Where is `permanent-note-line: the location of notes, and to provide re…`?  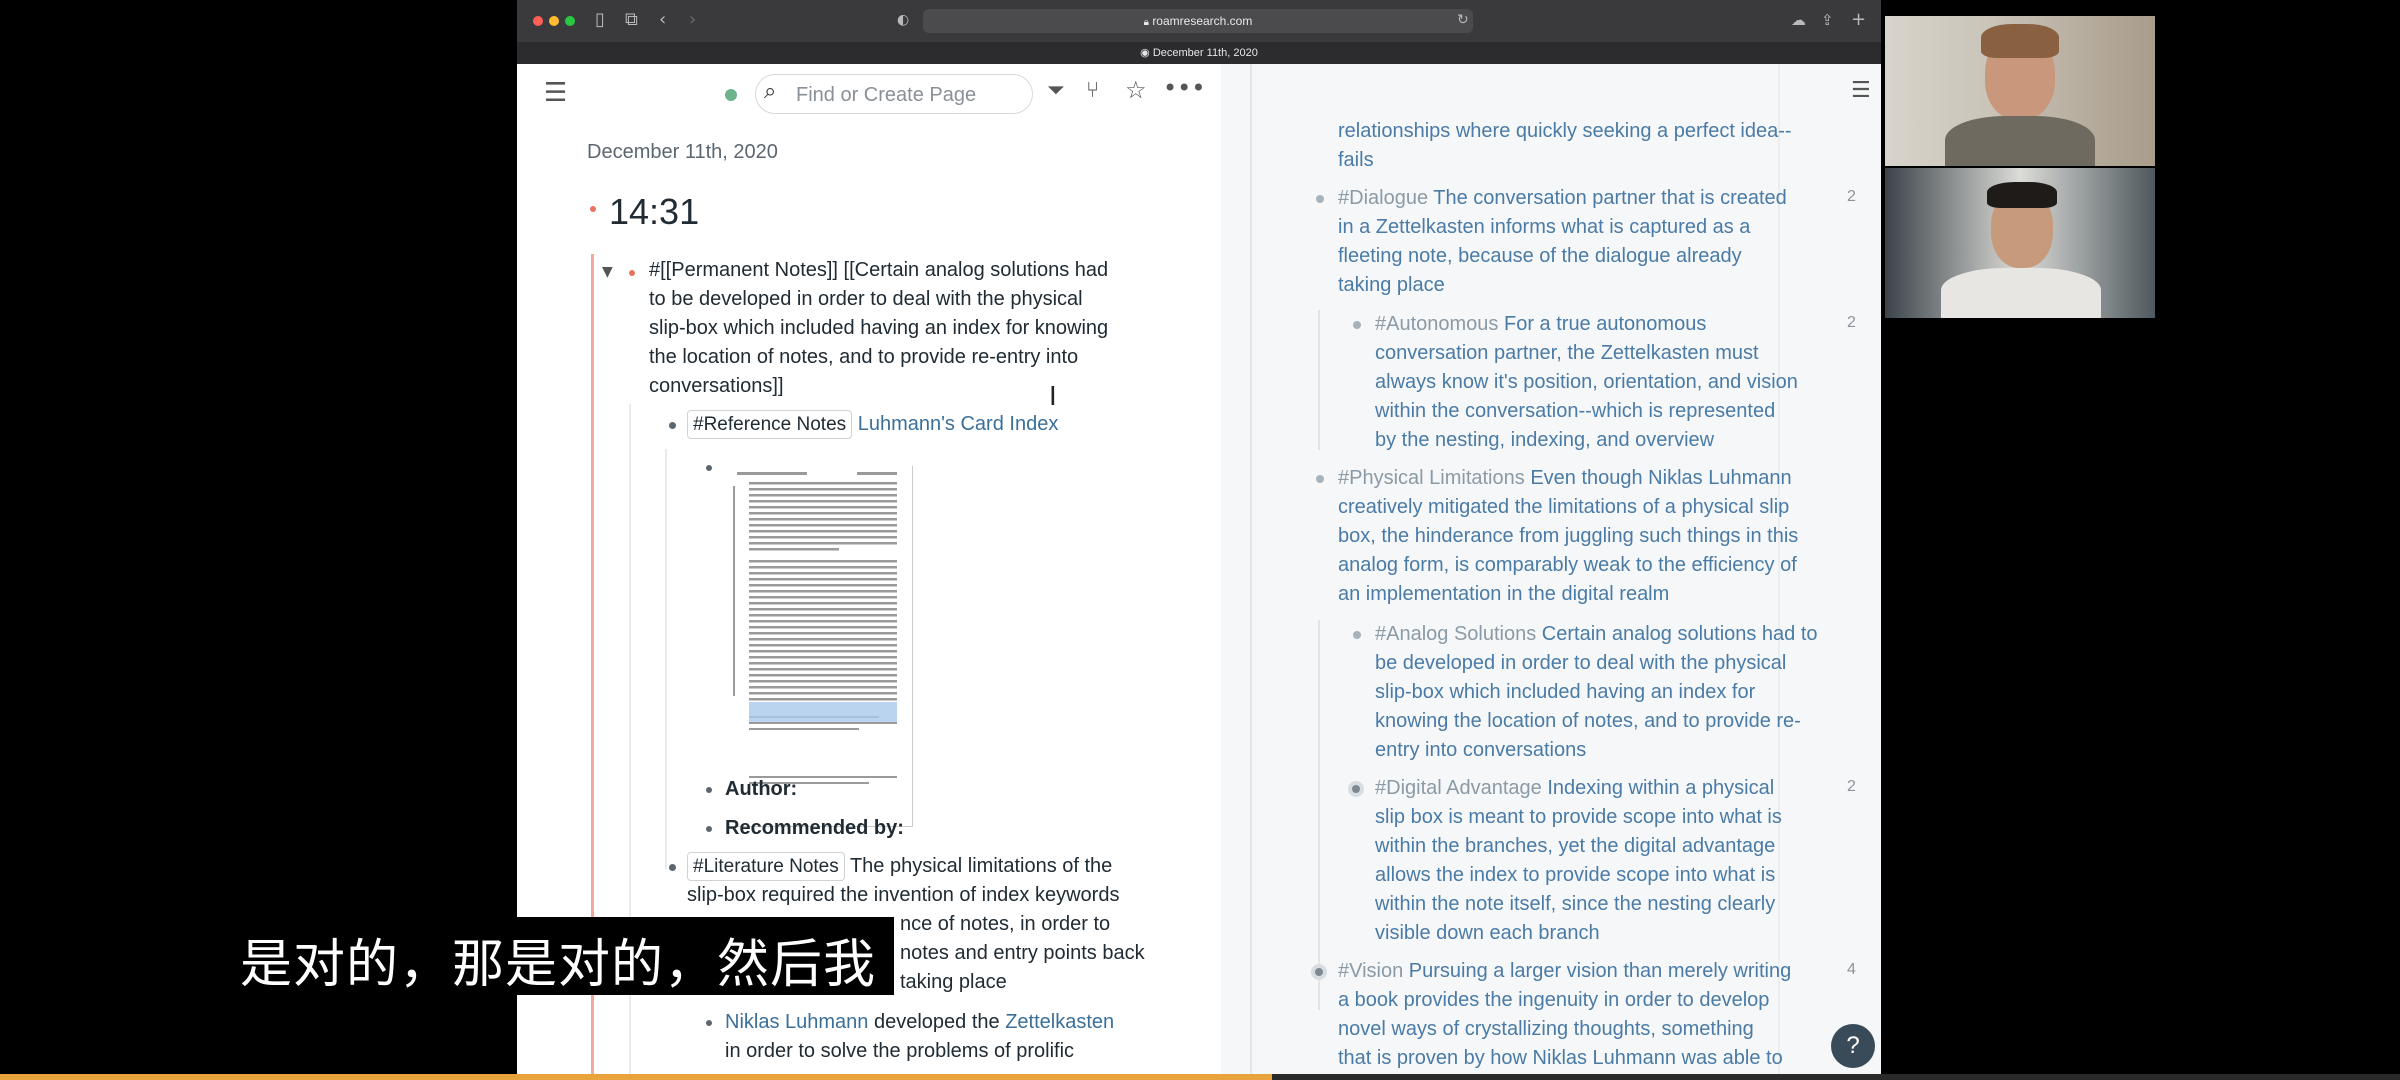
permanent-note-line: the location of notes, and to provide re… is located at coordinates (864, 357).